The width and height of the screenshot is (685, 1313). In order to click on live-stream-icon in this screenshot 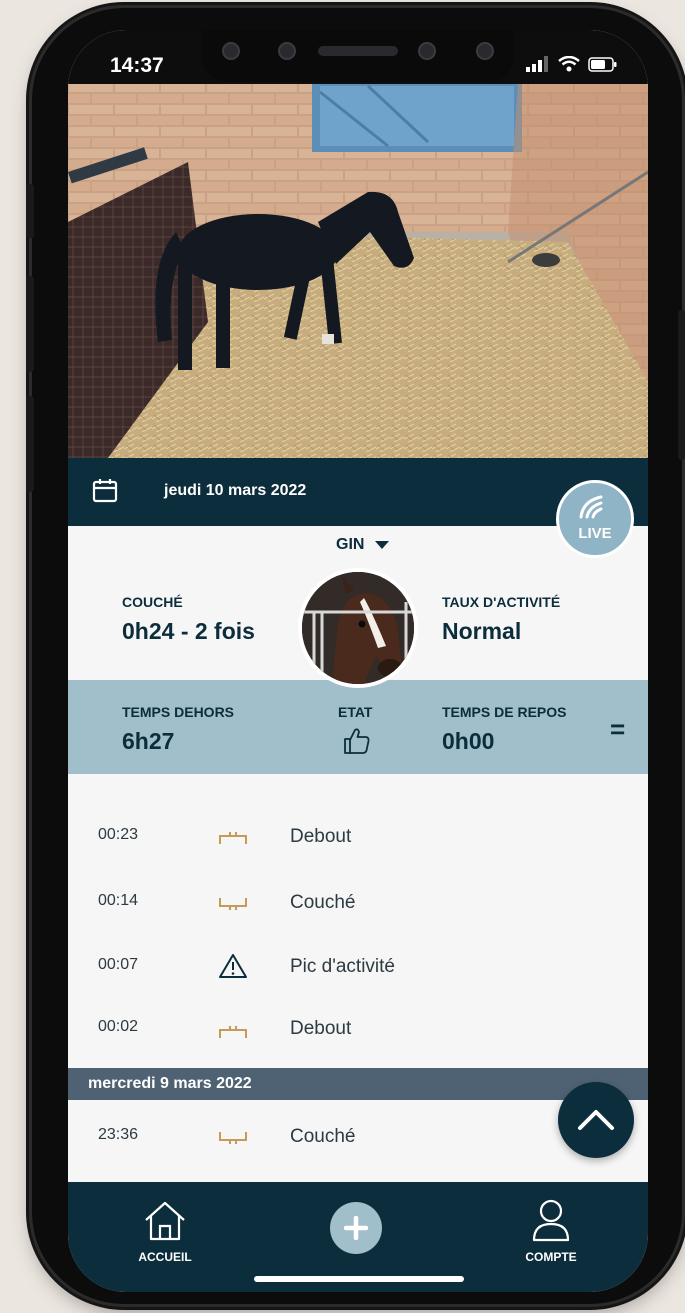, I will do `click(591, 507)`.